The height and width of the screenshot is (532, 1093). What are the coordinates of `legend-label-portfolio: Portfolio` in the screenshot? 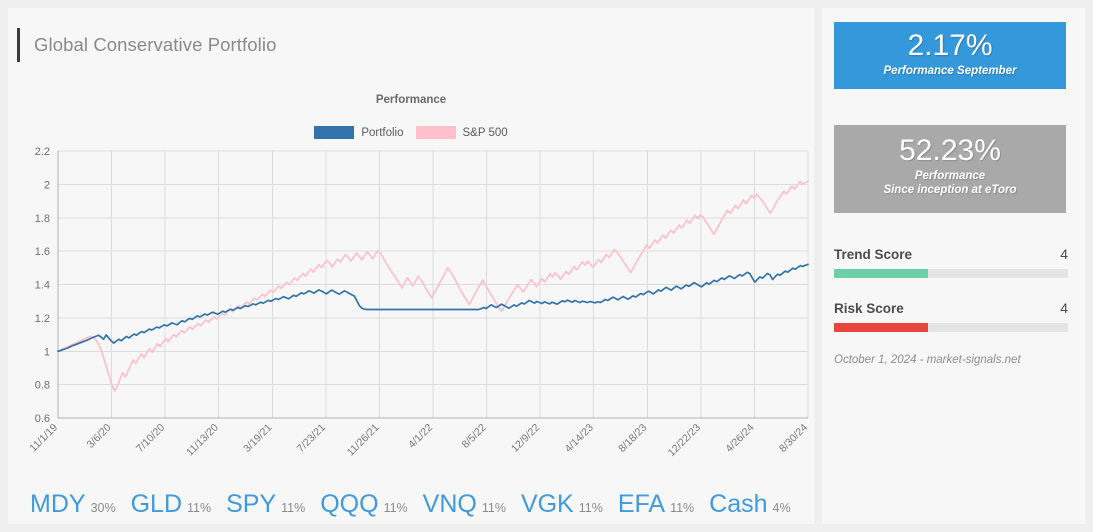 It's located at (382, 132).